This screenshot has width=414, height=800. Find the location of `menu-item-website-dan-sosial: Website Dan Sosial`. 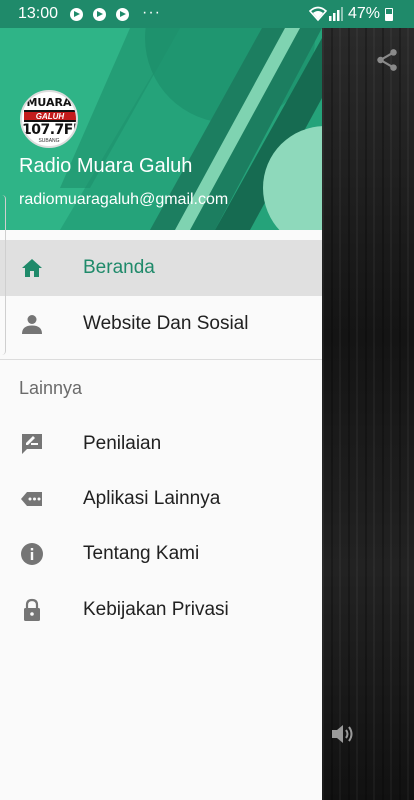

menu-item-website-dan-sosial: Website Dan Sosial is located at coordinates (161, 324).